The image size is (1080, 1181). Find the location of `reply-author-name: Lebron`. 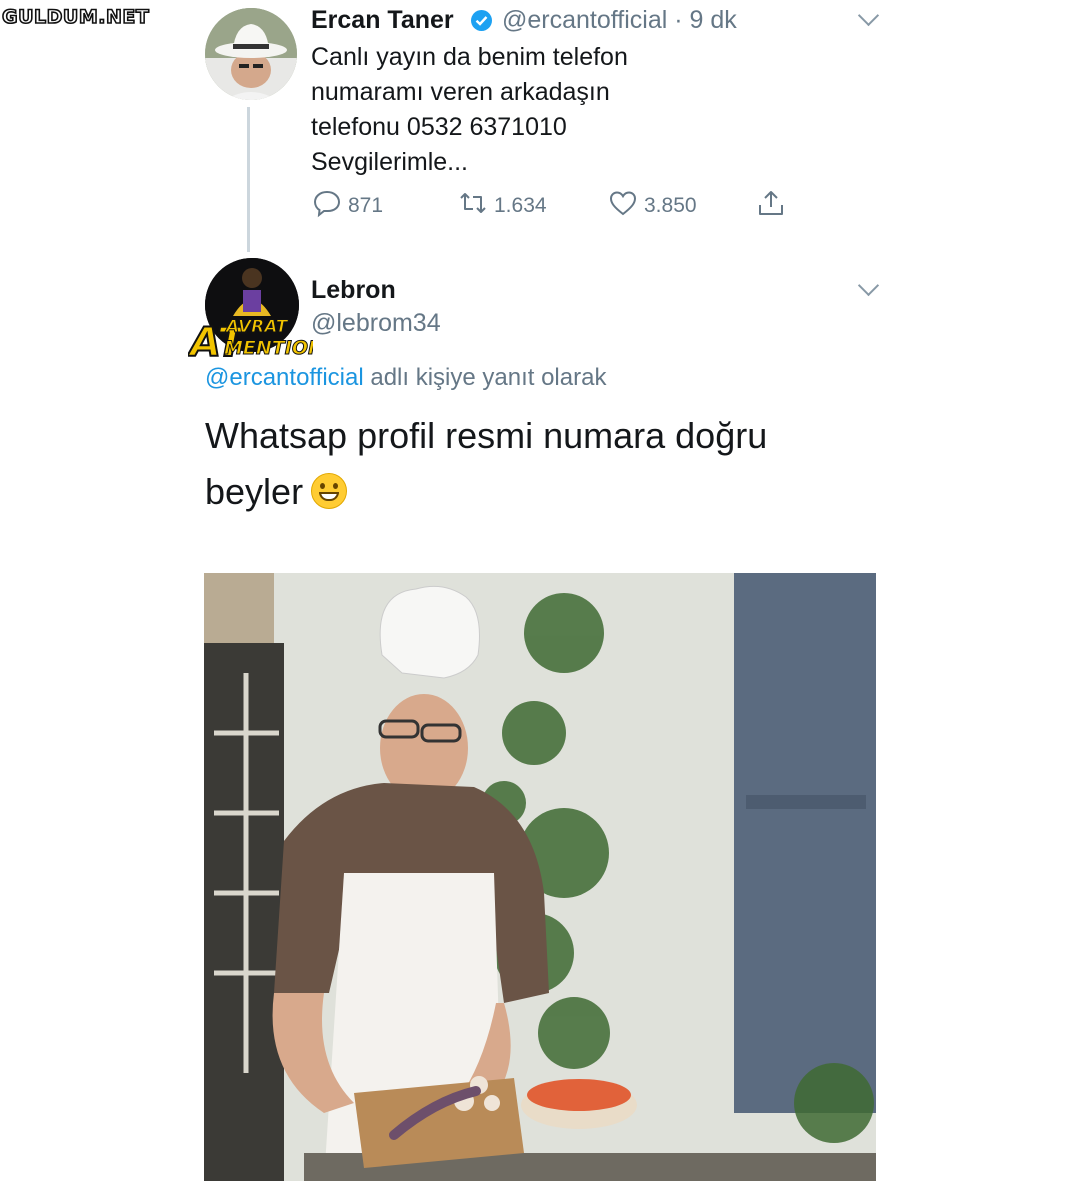

reply-author-name: Lebron is located at coordinates (353, 290).